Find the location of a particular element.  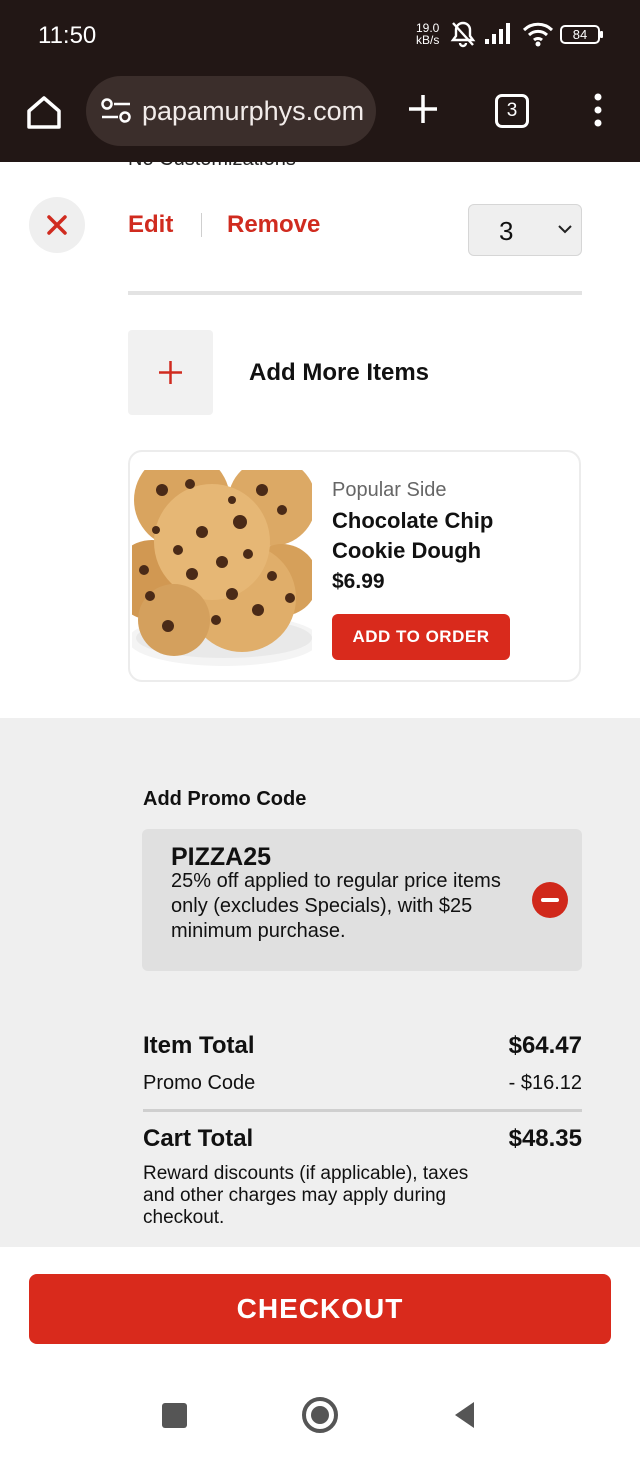

promo-discount-label: Promo Code is located at coordinates (199, 1083).